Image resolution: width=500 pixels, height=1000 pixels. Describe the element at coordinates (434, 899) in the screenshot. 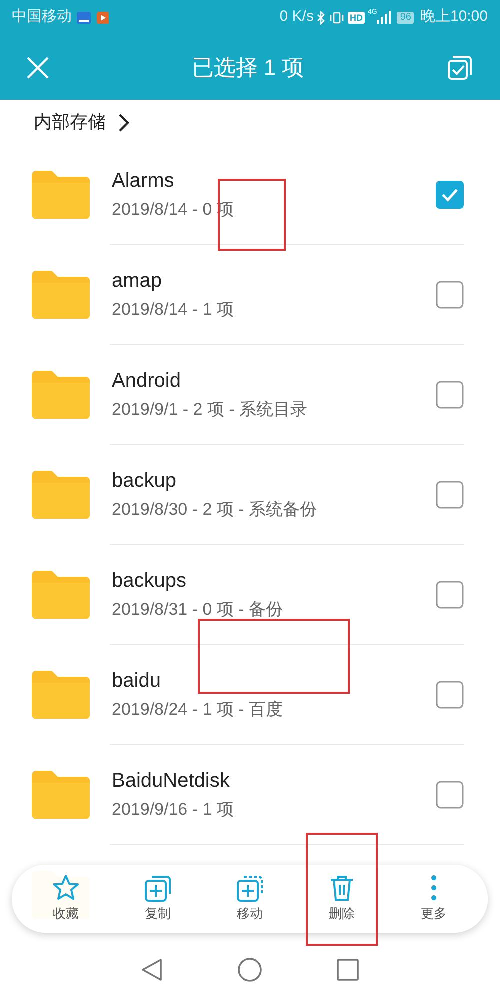

I see `toolbar-button: 更多` at that location.